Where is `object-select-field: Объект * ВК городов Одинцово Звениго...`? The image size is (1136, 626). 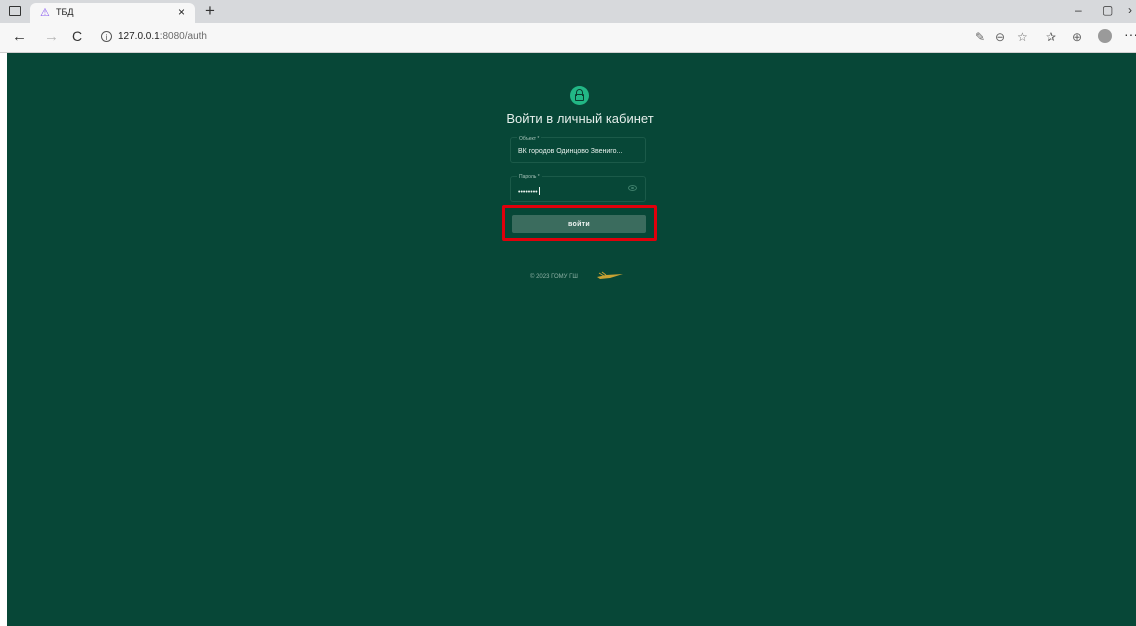
object-select-field: Объект * ВК городов Одинцово Звениго... is located at coordinates (578, 149).